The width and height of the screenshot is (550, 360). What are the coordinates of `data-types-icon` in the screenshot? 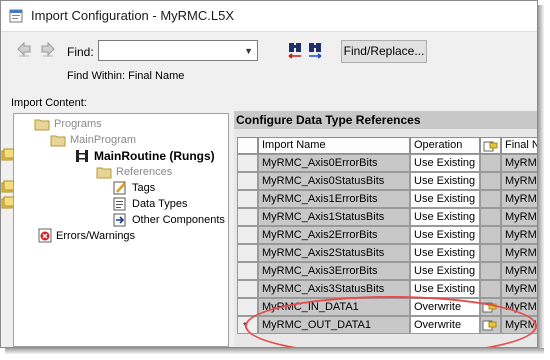 It's located at (119, 204).